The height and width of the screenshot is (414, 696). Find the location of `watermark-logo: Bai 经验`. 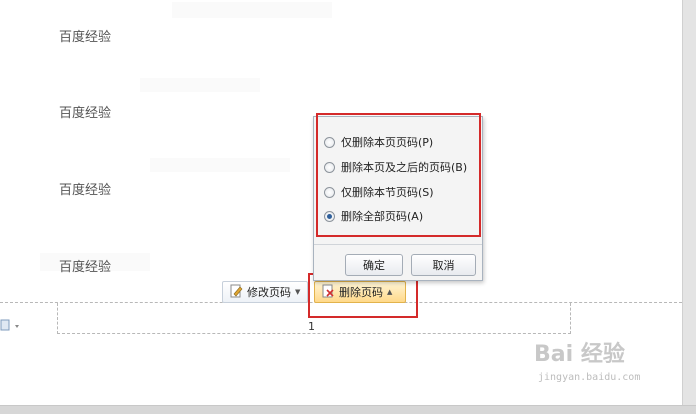

watermark-logo: Bai 经验 is located at coordinates (579, 354).